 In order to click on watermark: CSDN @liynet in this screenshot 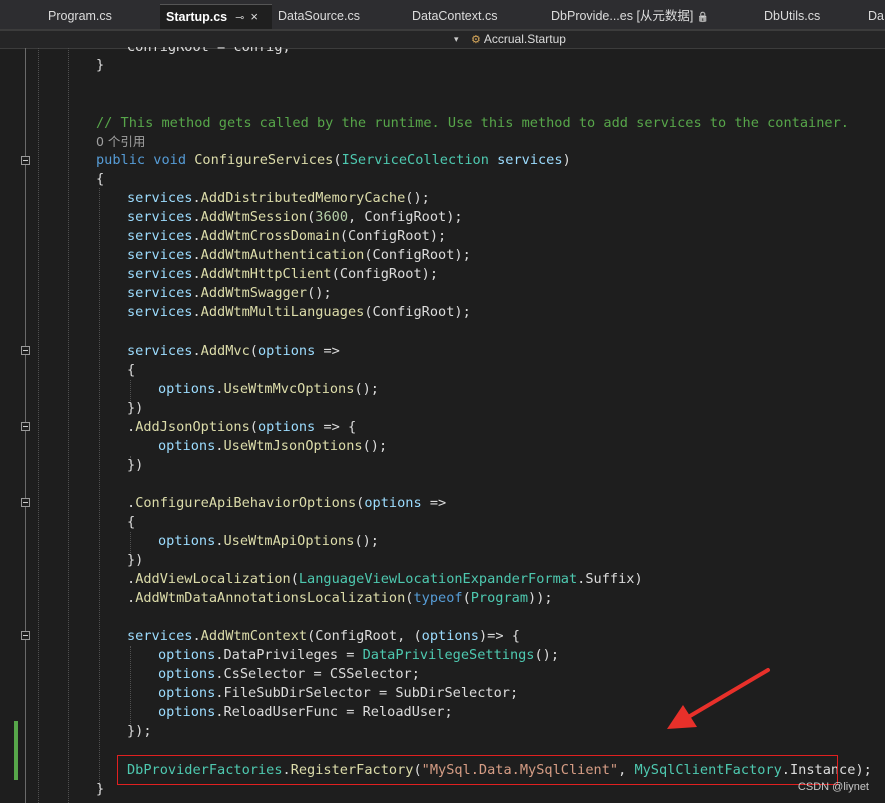, I will do `click(833, 787)`.